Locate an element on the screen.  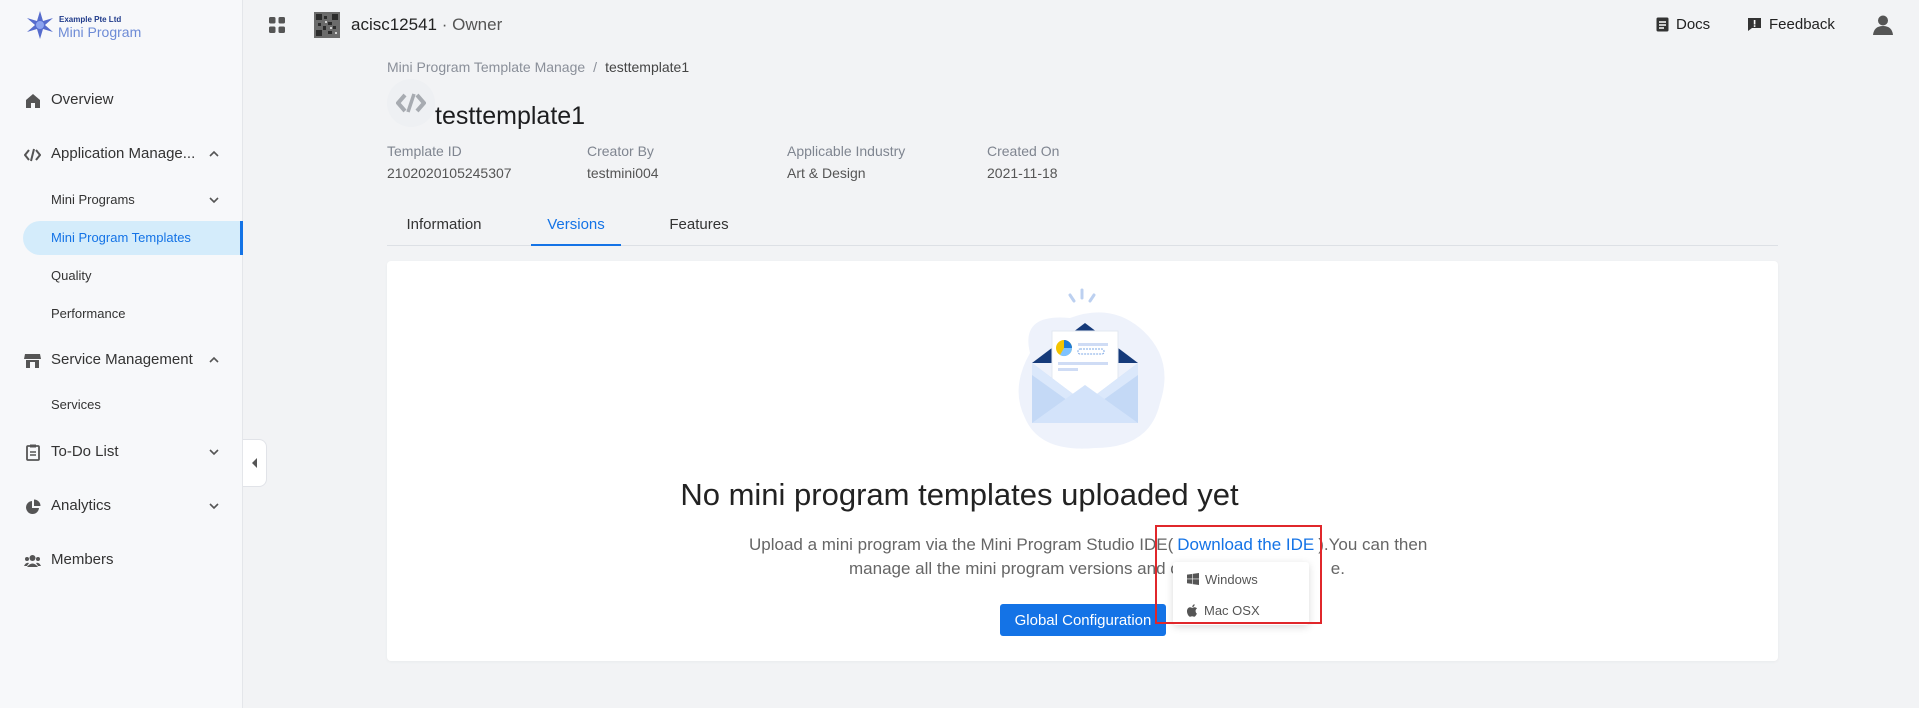
brand-logo-icon is located at coordinates (40, 25).